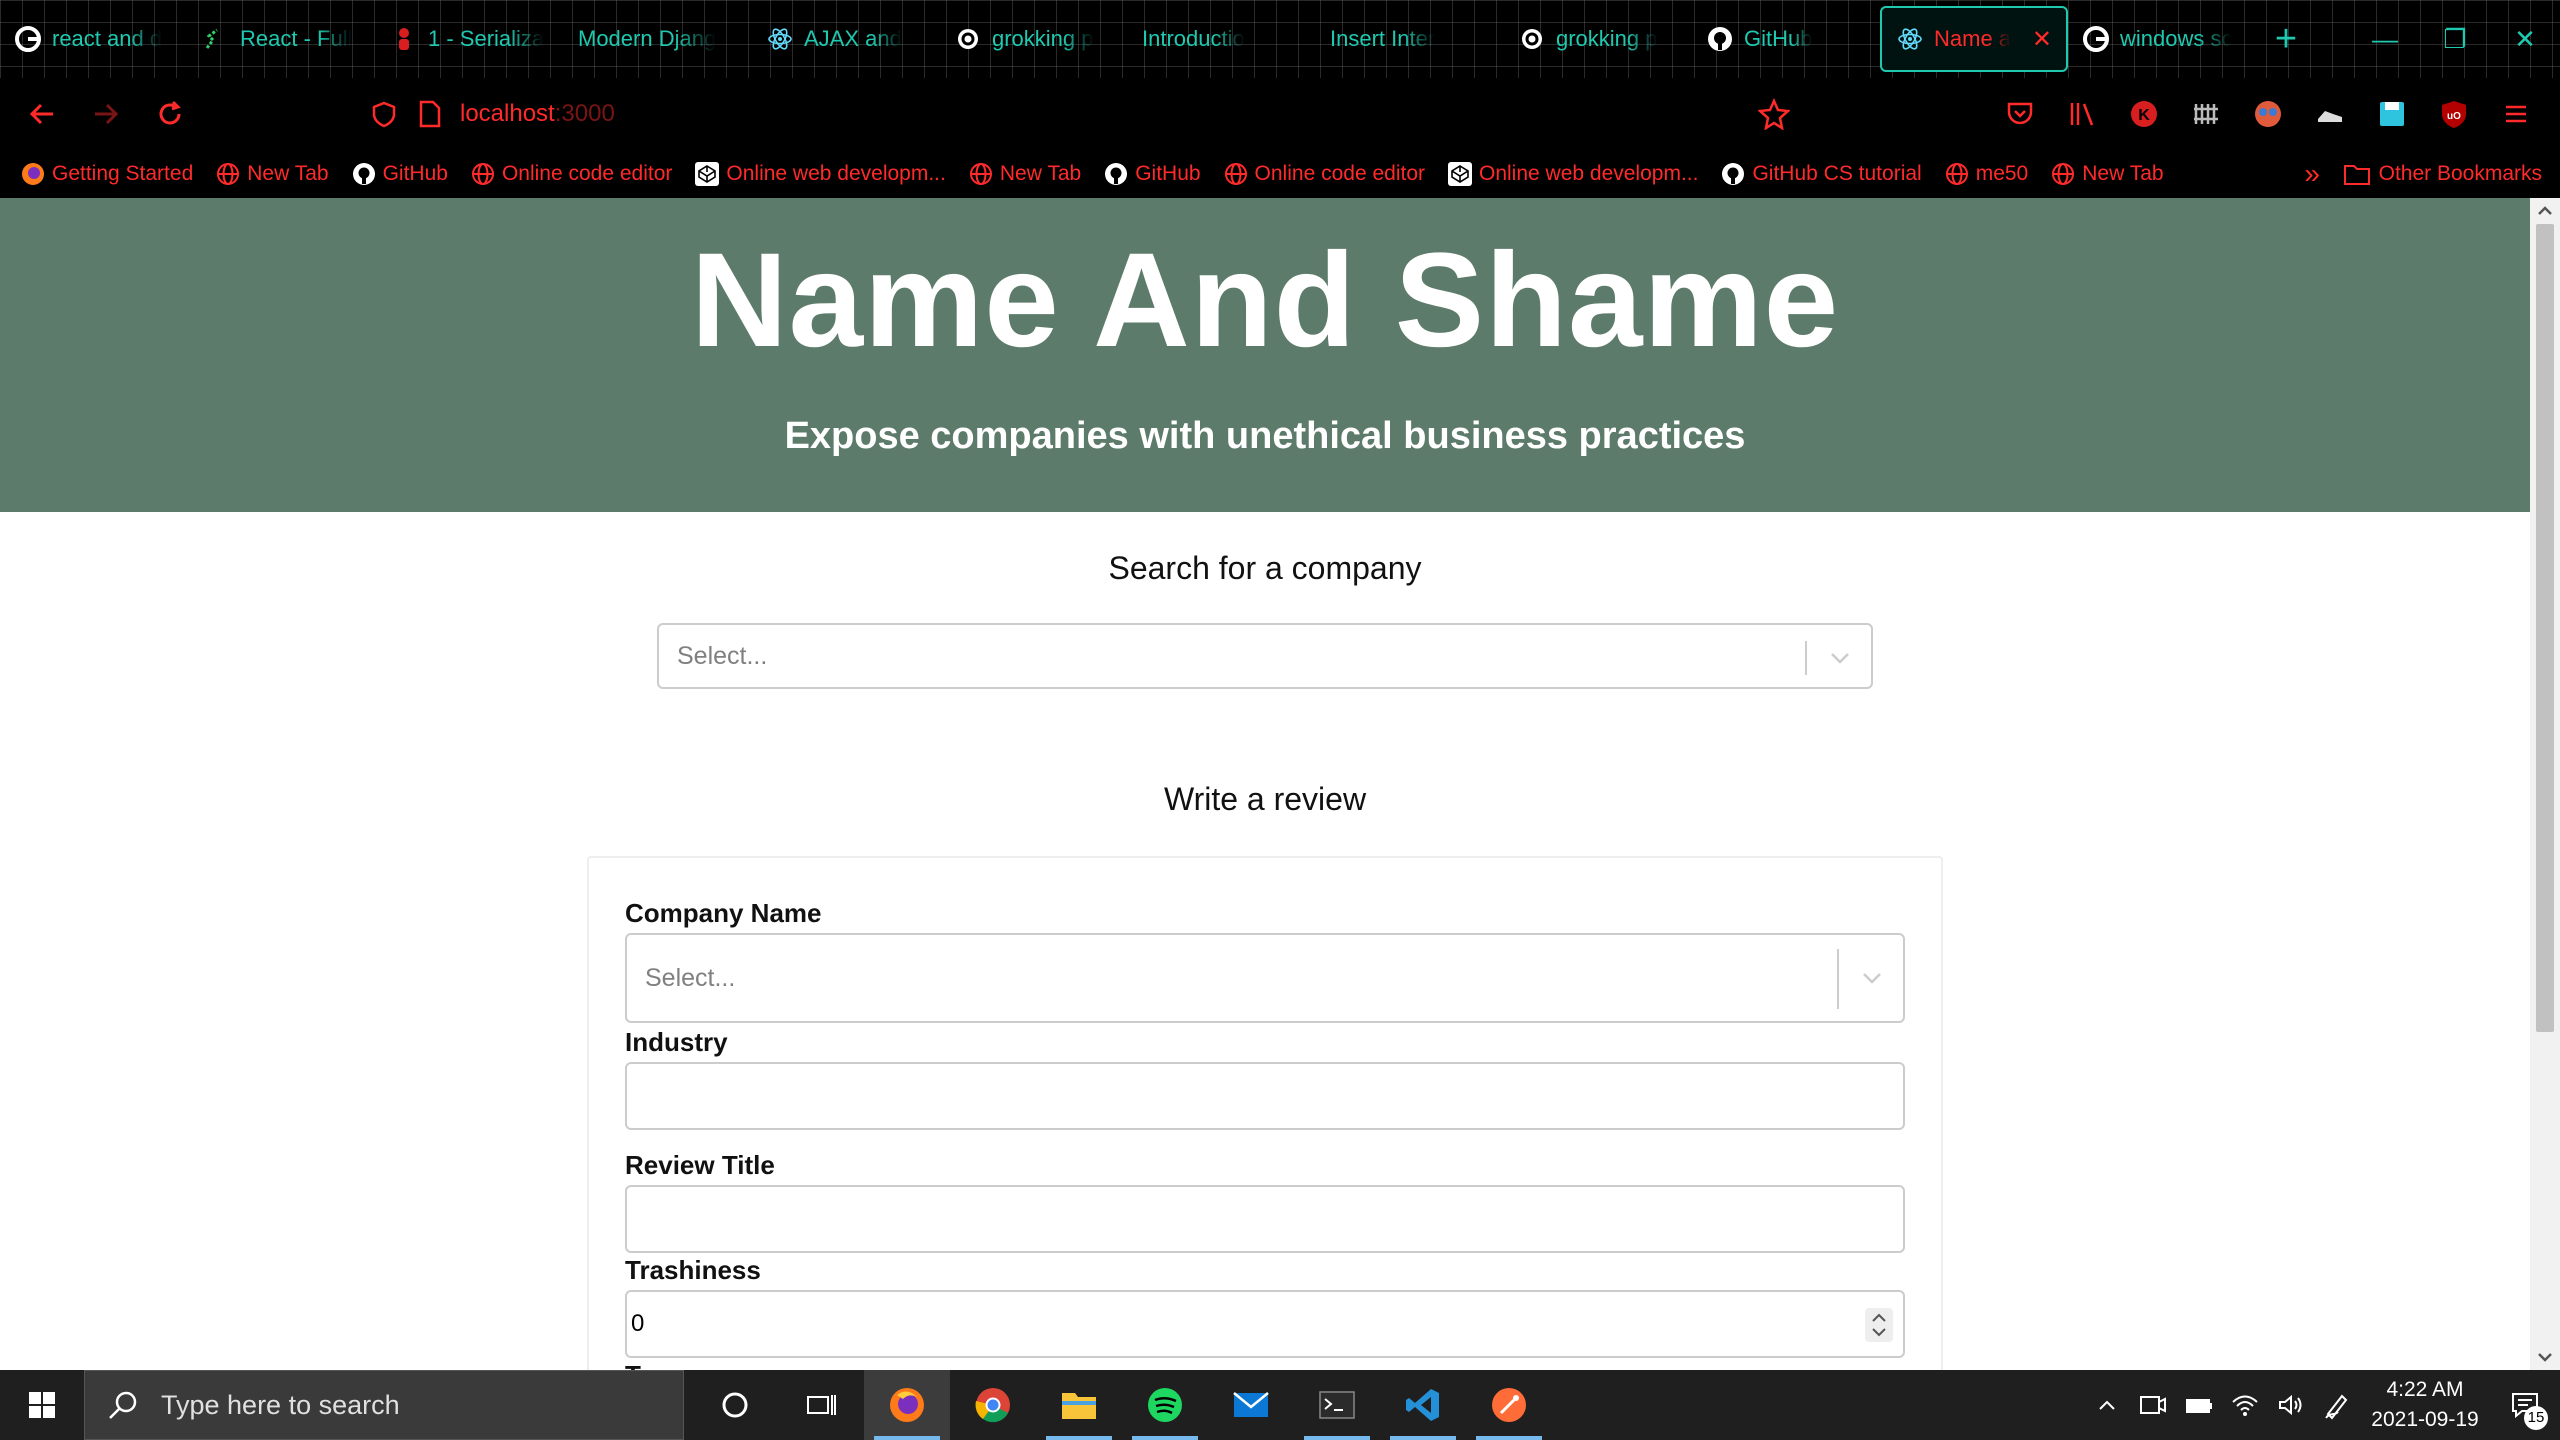 The image size is (2560, 1440). Describe the element at coordinates (123, 1405) in the screenshot. I see `search-icon` at that location.